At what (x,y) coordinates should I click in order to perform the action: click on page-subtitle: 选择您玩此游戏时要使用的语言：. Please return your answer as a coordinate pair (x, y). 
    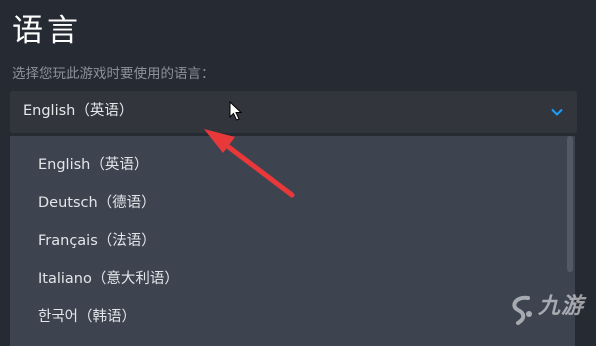
    Looking at the image, I should click on (113, 74).